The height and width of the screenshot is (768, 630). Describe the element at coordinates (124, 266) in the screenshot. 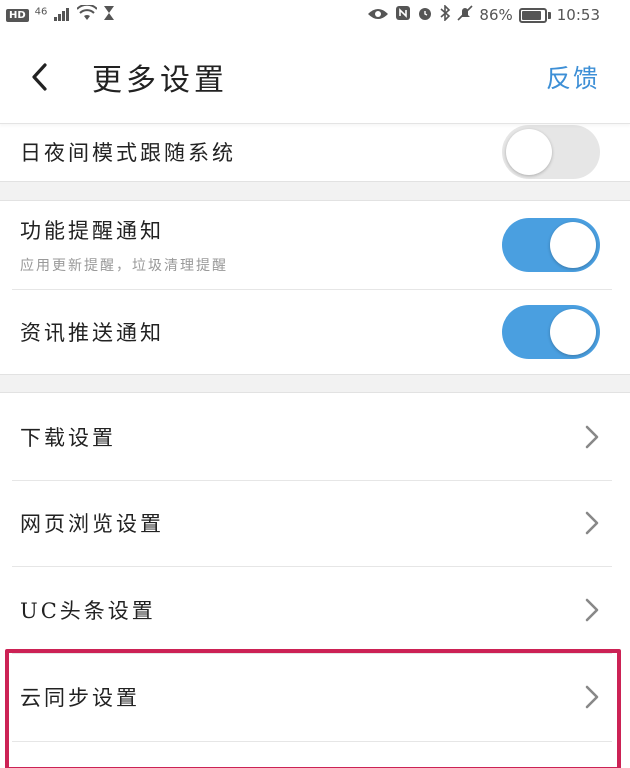

I see `feature-notify-subtitle: 应用更新提醒，垃圾清理提醒` at that location.